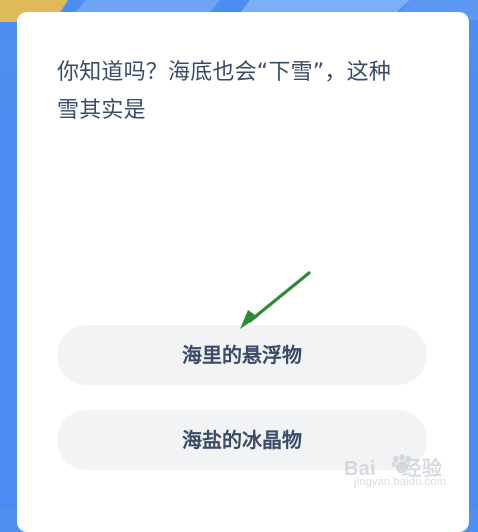 This screenshot has height=532, width=478. What do you see at coordinates (242, 440) in the screenshot?
I see `answer-option-salt-ice-crystals: 海盐的冰晶物` at bounding box center [242, 440].